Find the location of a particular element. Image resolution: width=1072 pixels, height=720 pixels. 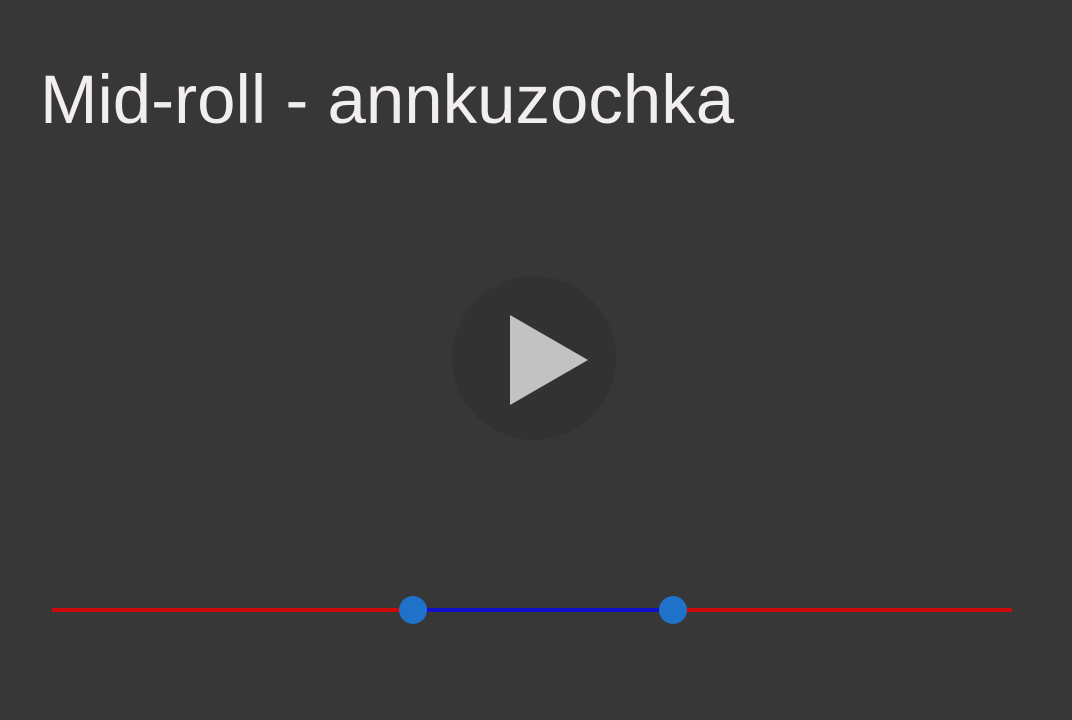

mid-roll-range-slider is located at coordinates (532, 610).